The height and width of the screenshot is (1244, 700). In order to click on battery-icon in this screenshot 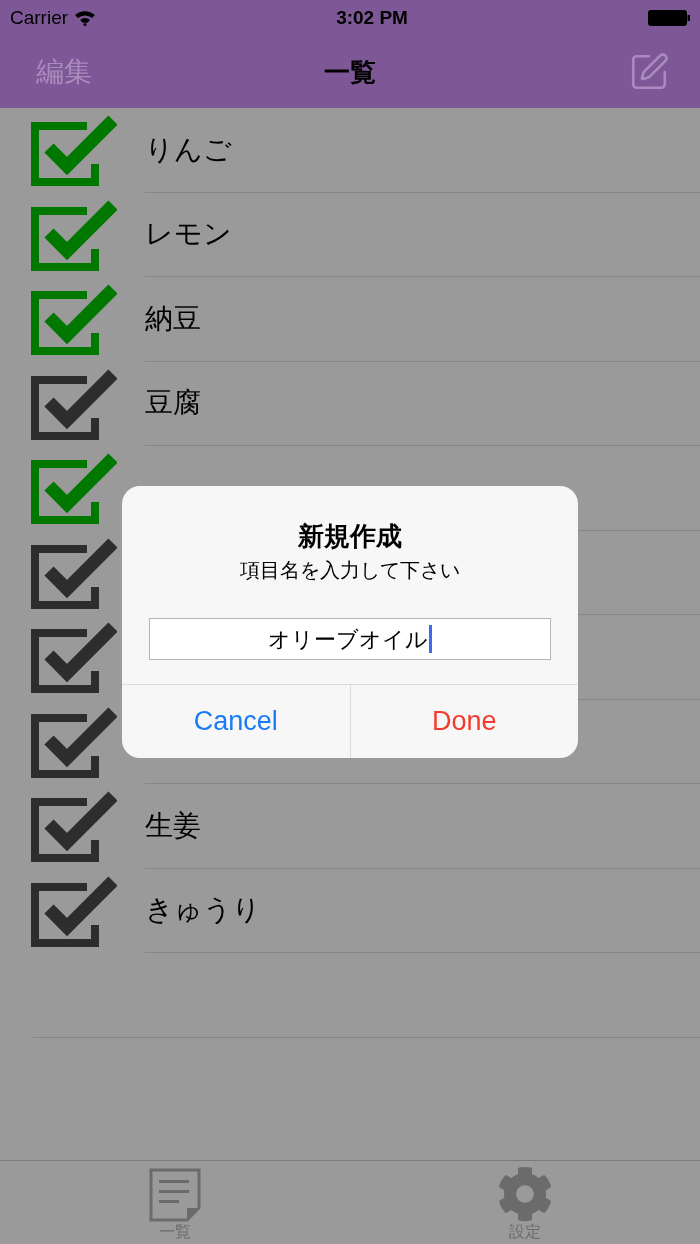, I will do `click(669, 18)`.